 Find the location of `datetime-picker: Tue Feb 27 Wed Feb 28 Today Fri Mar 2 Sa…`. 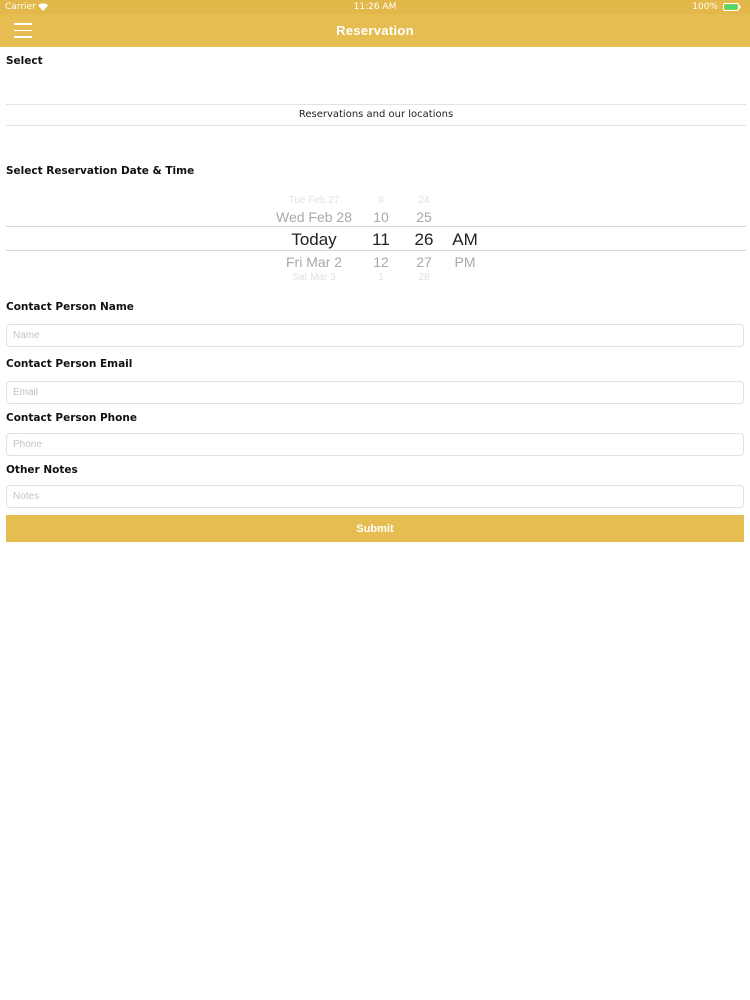

datetime-picker: Tue Feb 27 Wed Feb 28 Today Fri Mar 2 Sa… is located at coordinates (375, 238).